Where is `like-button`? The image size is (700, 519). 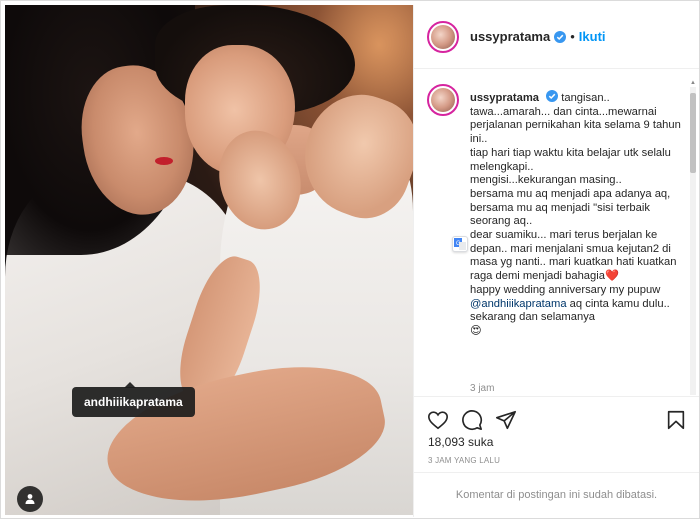
like-button is located at coordinates (438, 420).